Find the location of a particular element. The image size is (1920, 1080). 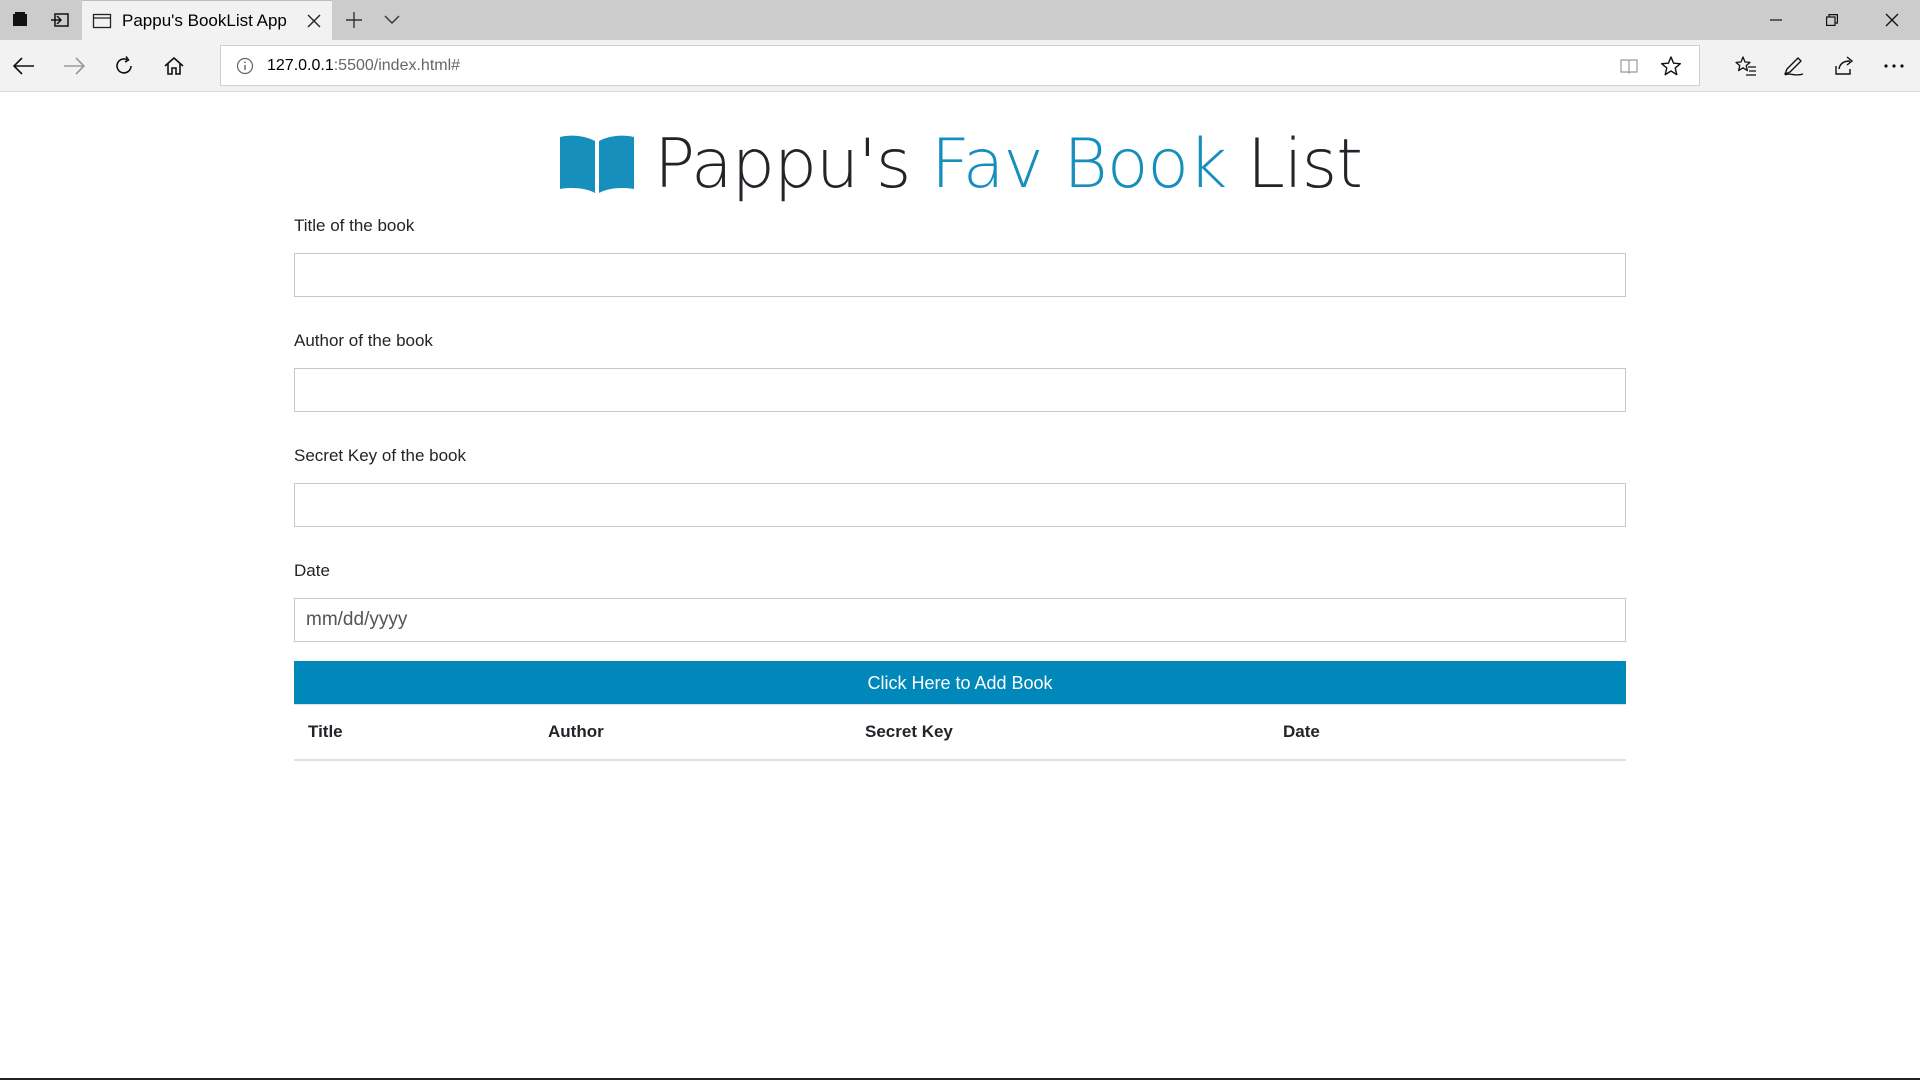

page-title: Pappu's Fav Book List is located at coordinates (960, 164).